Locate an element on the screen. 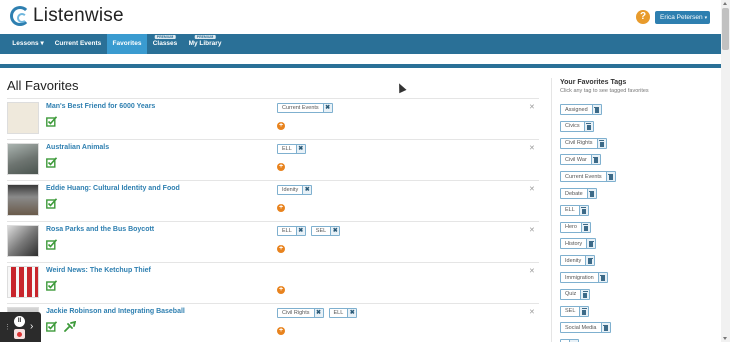  nav-lessons-label: Lessons is located at coordinates (25, 43).